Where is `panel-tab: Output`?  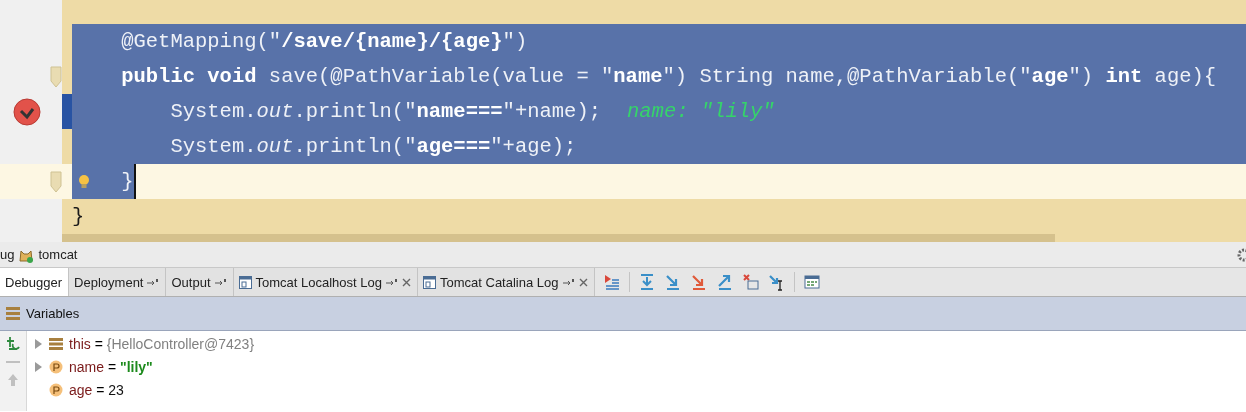
panel-tab: Output is located at coordinates (200, 282).